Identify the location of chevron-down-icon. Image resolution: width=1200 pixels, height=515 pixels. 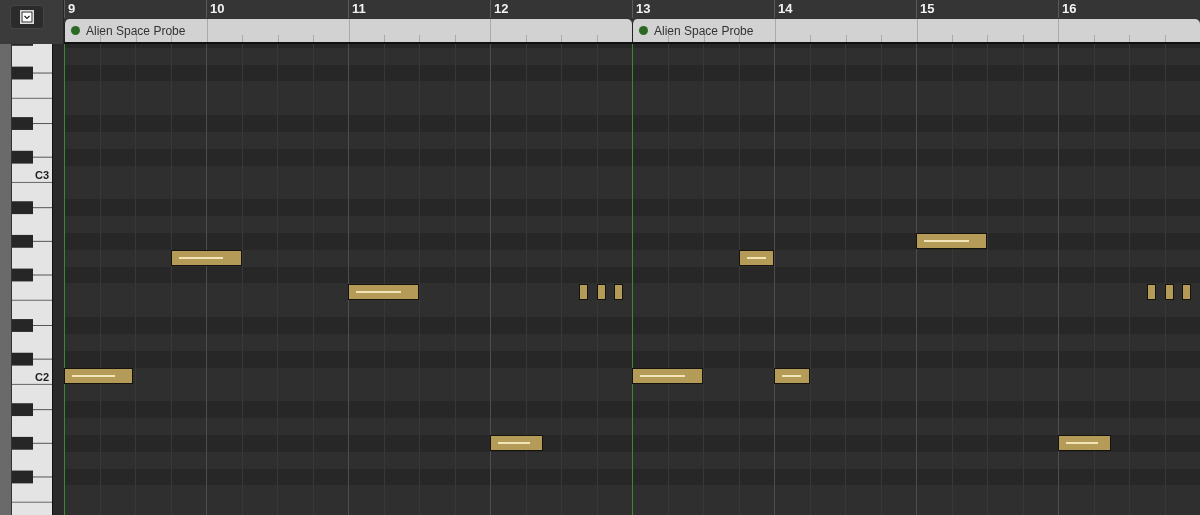
(27, 17).